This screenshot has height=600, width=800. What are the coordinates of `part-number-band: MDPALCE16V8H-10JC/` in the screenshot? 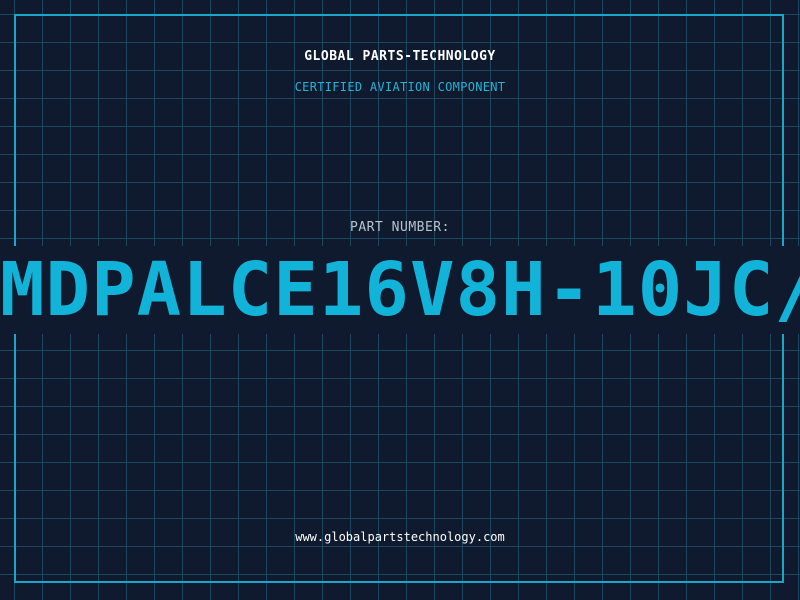 It's located at (400, 290).